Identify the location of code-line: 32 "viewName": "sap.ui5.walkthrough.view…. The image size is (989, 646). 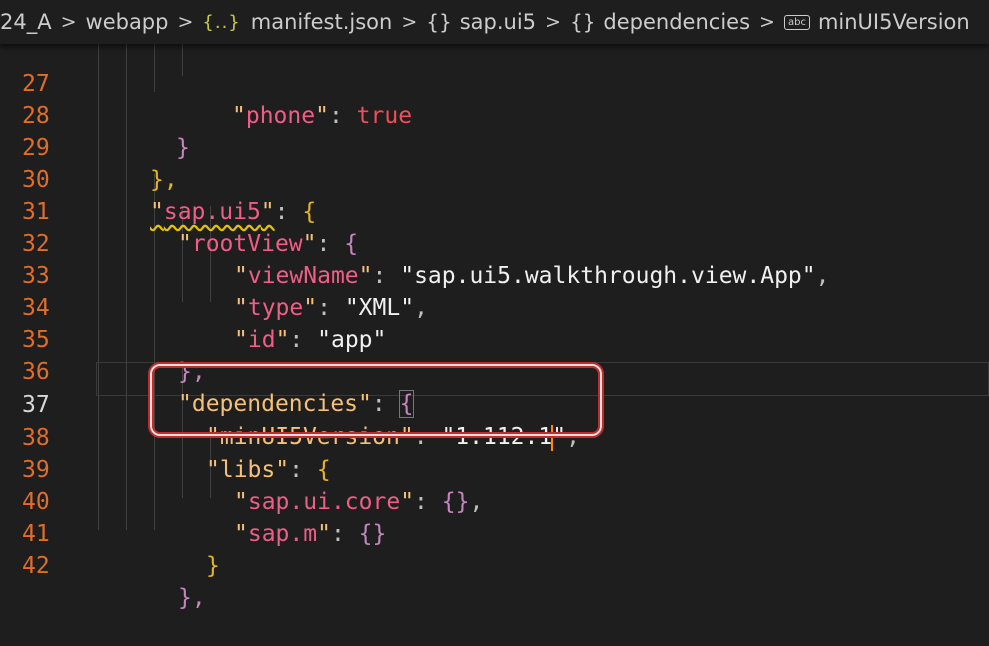
(494, 242).